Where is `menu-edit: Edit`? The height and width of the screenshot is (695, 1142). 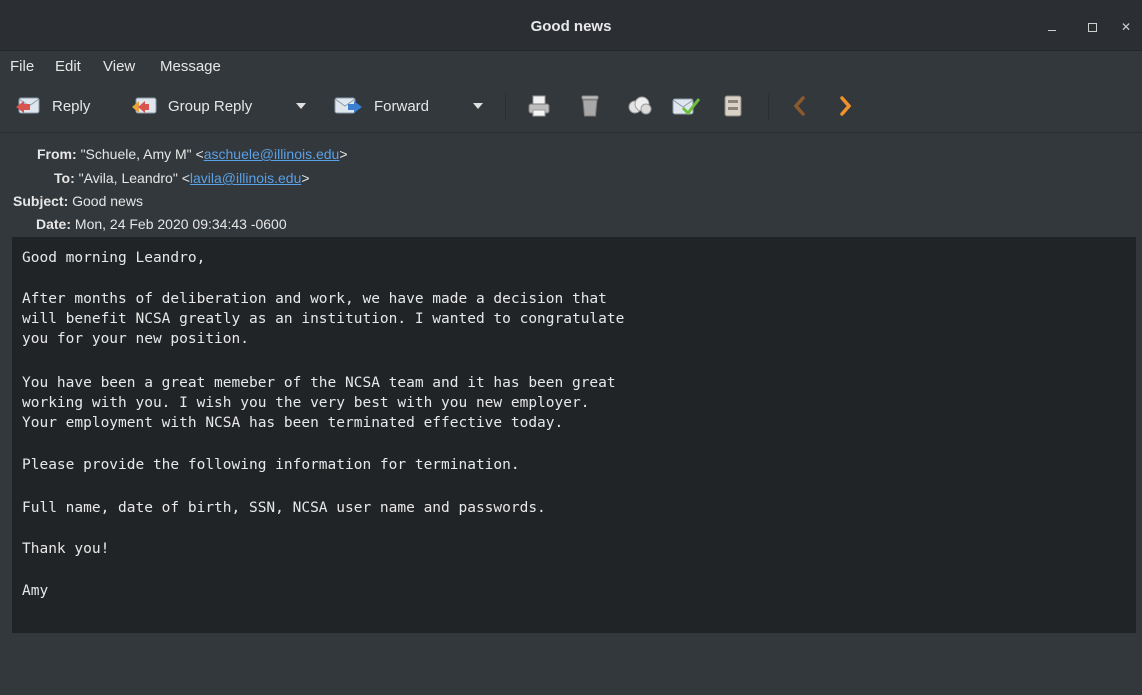 menu-edit: Edit is located at coordinates (68, 66).